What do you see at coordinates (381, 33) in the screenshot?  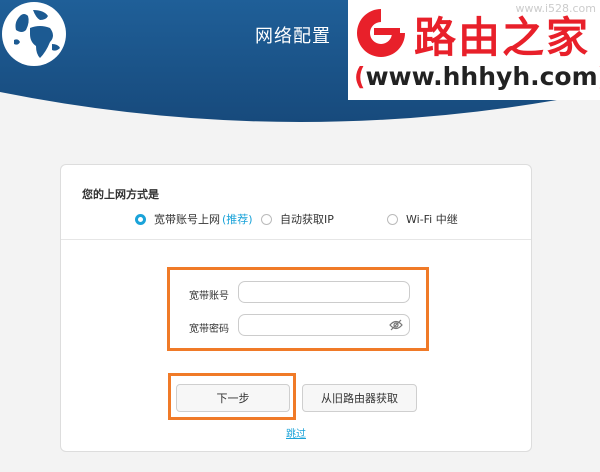 I see `watermark-logo-icon` at bounding box center [381, 33].